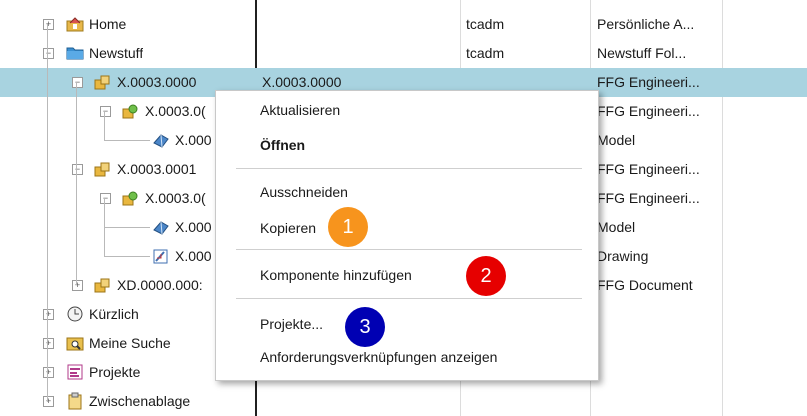 The image size is (807, 416). What do you see at coordinates (486, 276) in the screenshot?
I see `callout-badge-2: 2` at bounding box center [486, 276].